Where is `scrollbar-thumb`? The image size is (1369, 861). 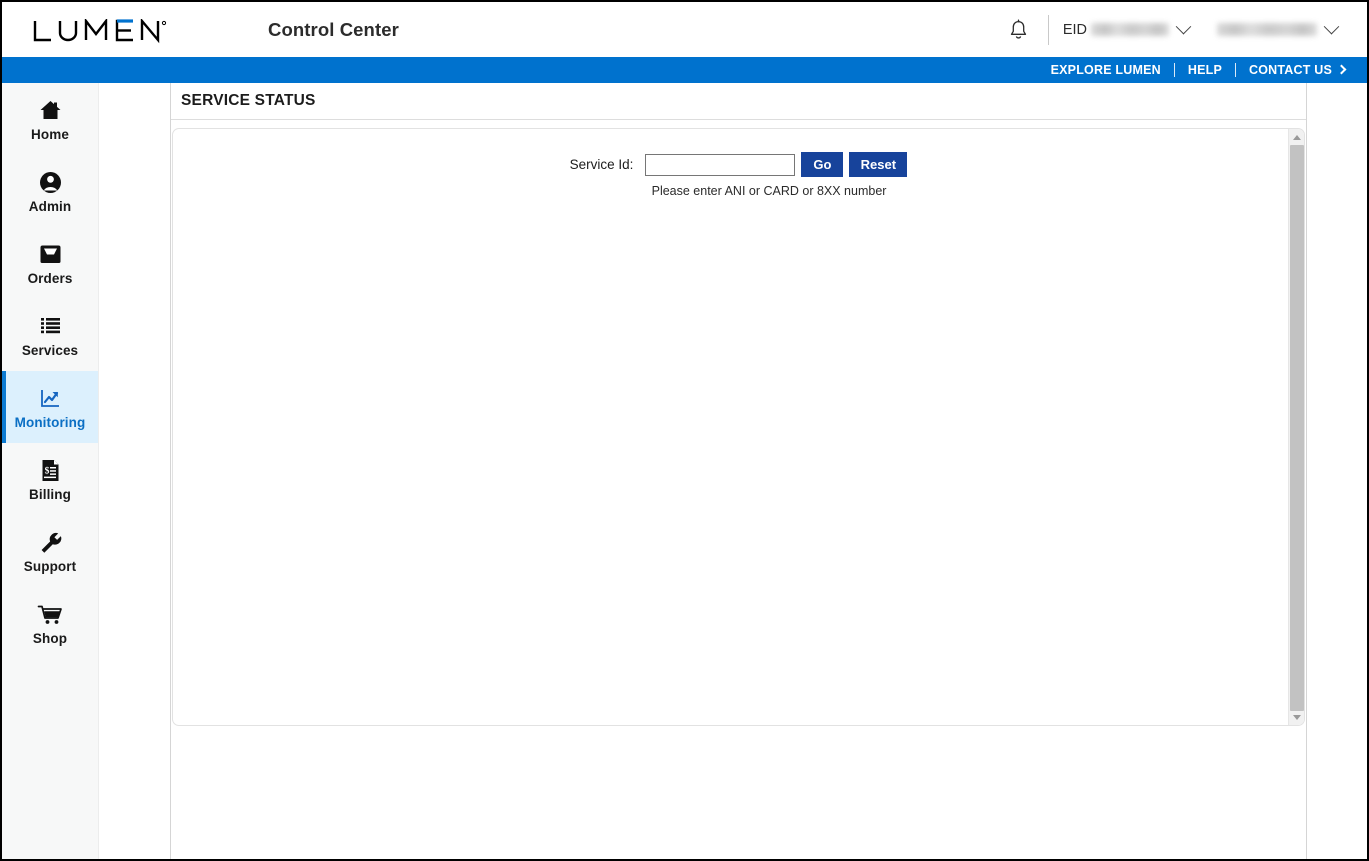
scrollbar-thumb is located at coordinates (1297, 428).